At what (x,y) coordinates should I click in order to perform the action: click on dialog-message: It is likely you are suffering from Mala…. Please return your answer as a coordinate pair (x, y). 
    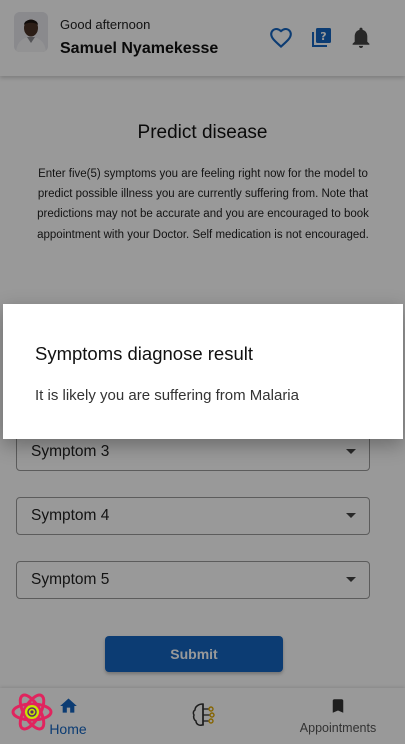
    Looking at the image, I should click on (167, 395).